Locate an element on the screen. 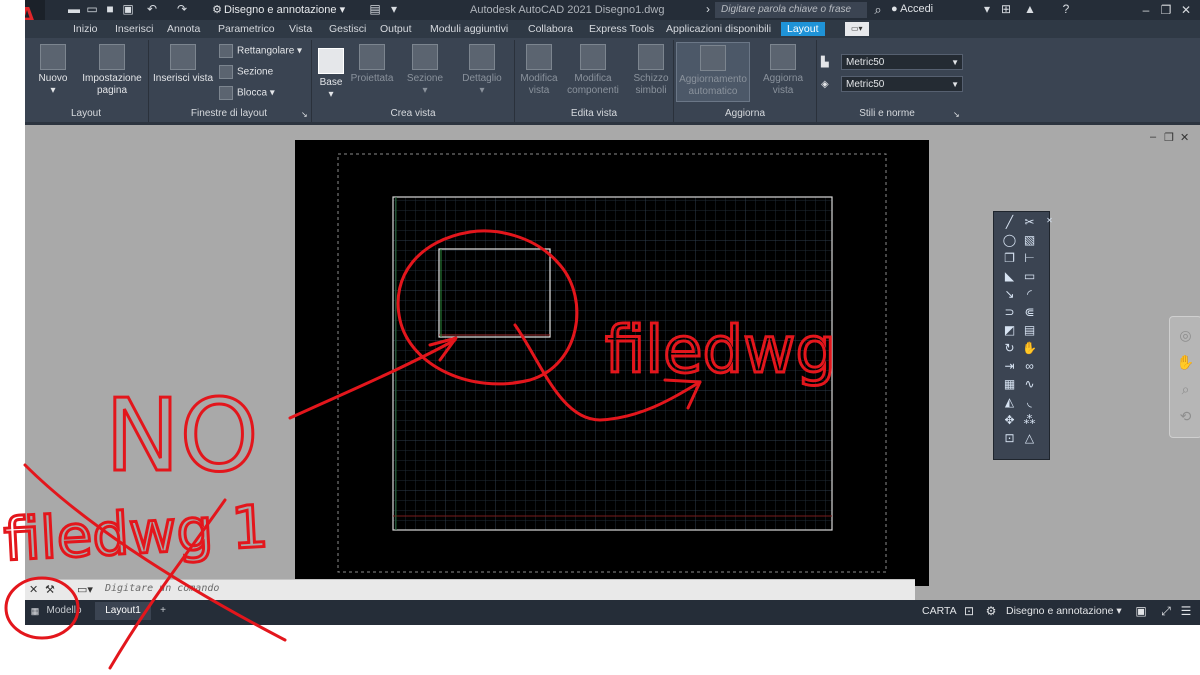 This screenshot has width=1200, height=675. markup-crossed-text: filedwg 1 is located at coordinates (136, 533).